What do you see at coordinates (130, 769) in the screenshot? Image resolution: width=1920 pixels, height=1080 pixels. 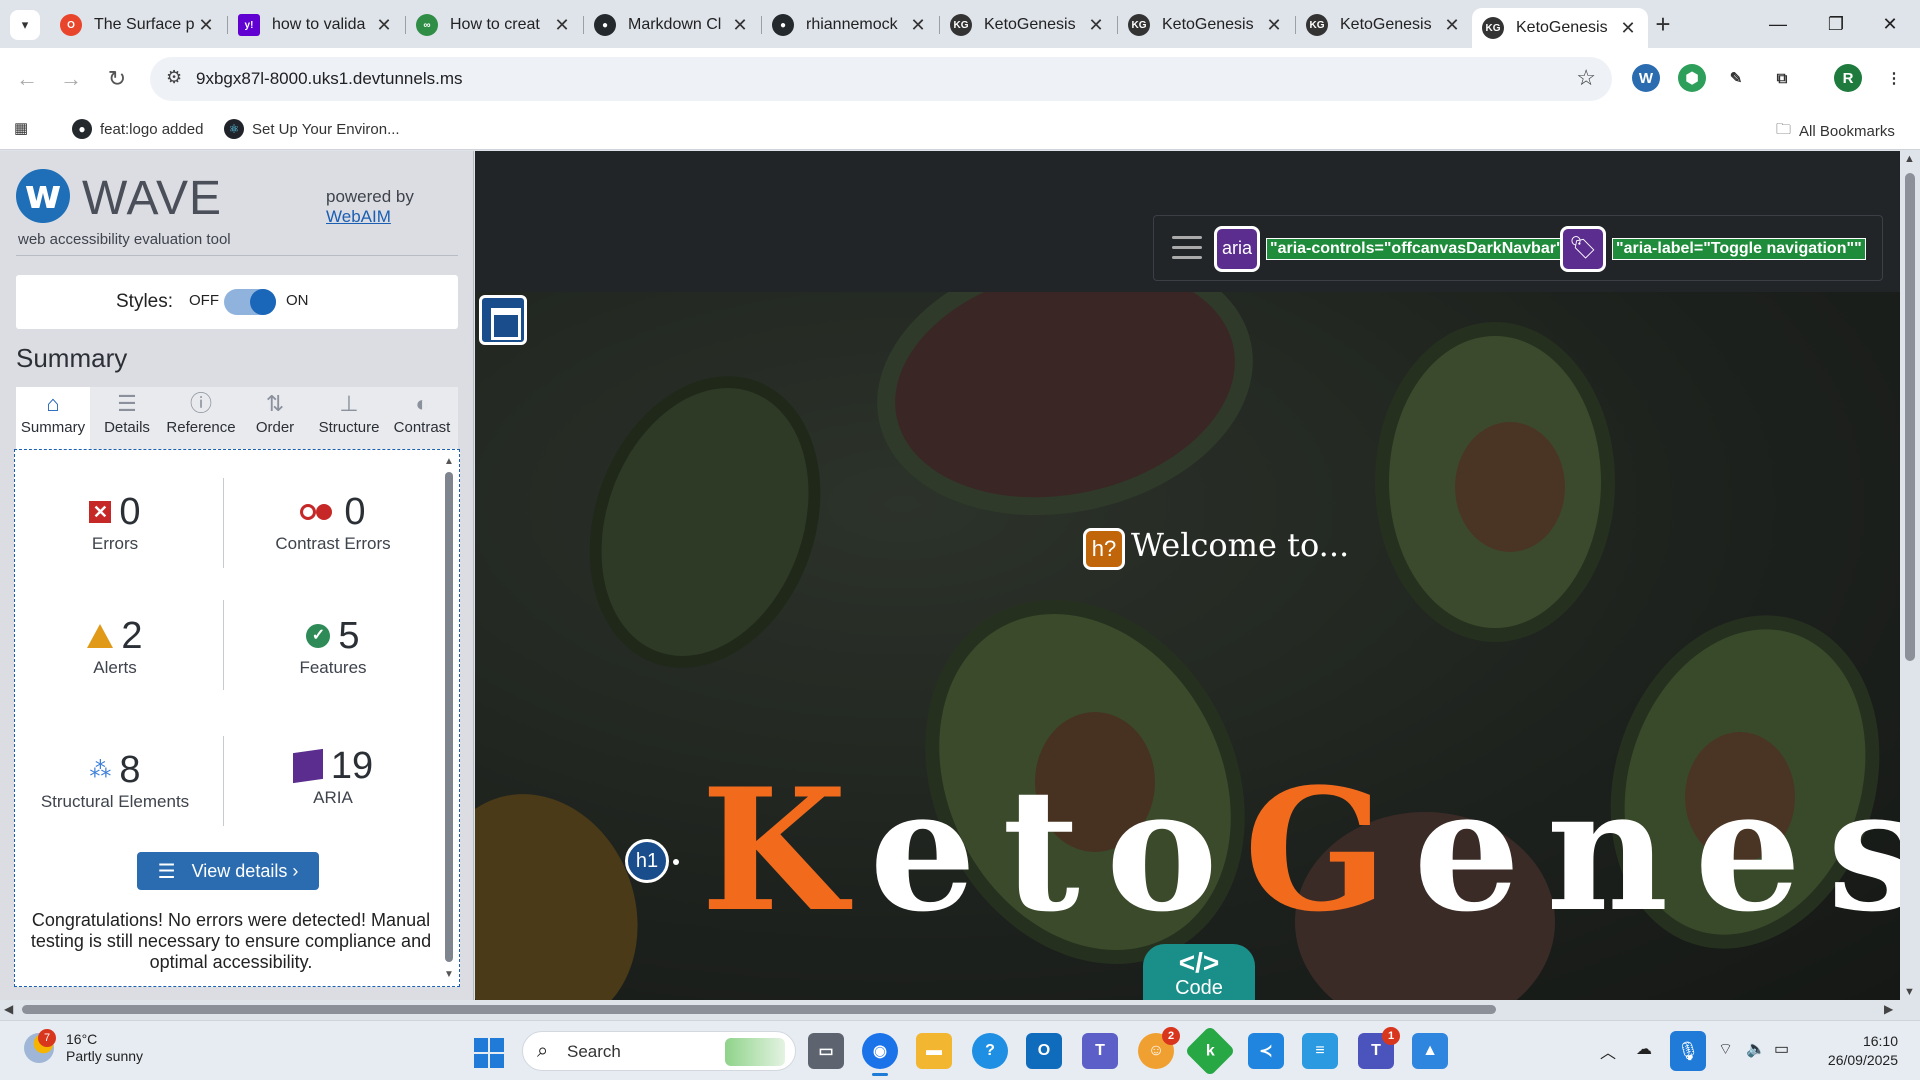 I see `structural-count: 8` at bounding box center [130, 769].